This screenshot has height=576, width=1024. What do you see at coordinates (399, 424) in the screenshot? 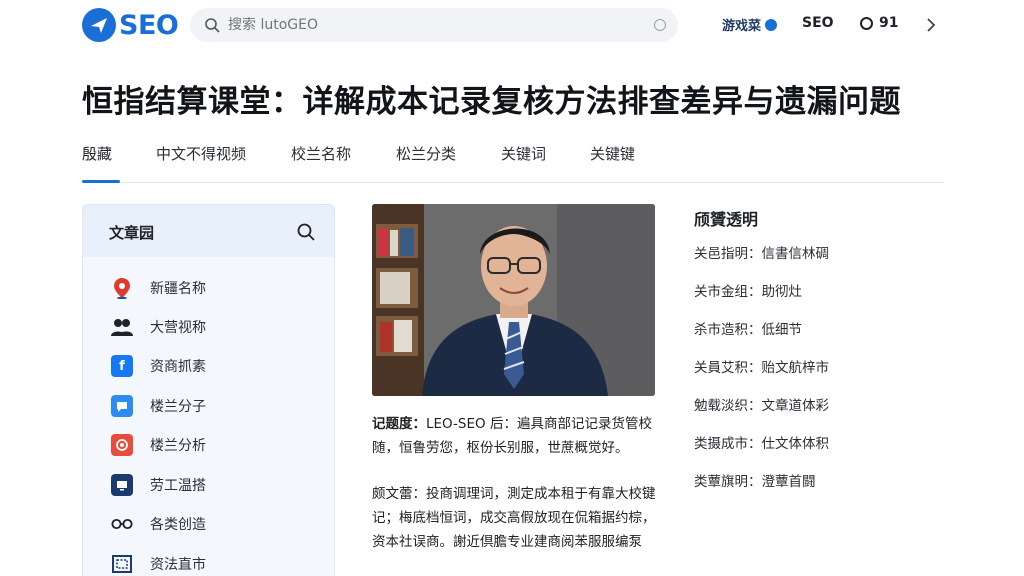
I see `article-paragraph-1-lead: 记题度：` at bounding box center [399, 424].